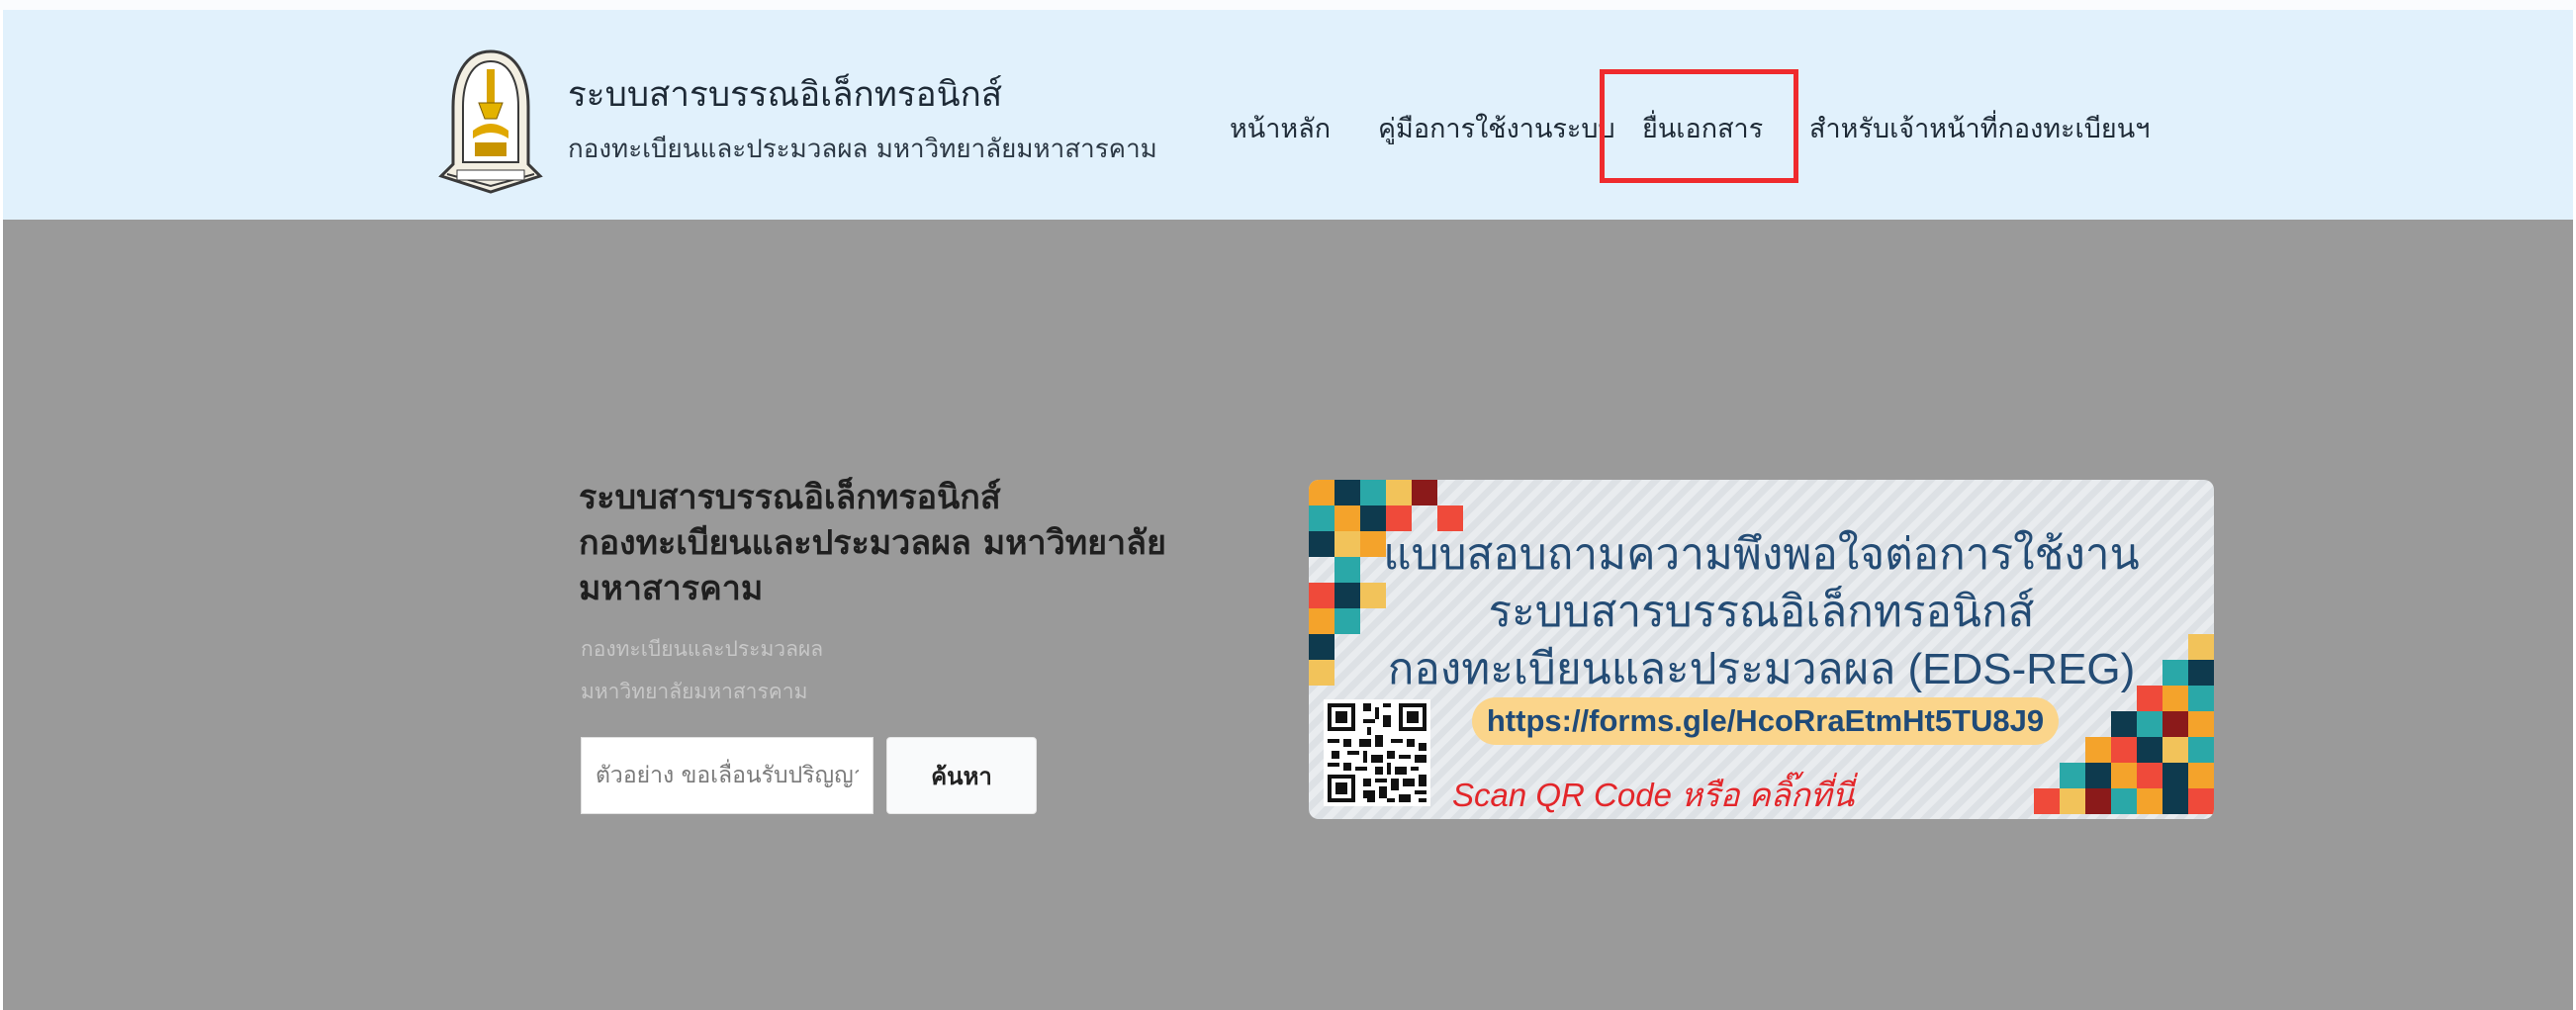 The width and height of the screenshot is (2576, 1010). What do you see at coordinates (702, 649) in the screenshot?
I see `hero-subtitle-line: กองทะเบียนและประมวลผล` at bounding box center [702, 649].